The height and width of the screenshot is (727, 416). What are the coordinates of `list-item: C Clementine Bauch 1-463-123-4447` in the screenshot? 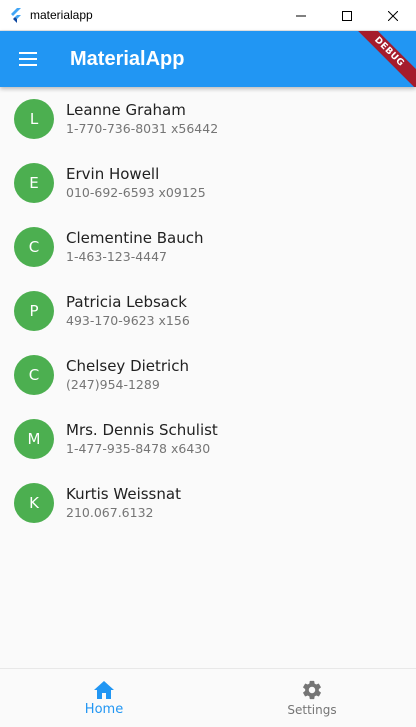 It's located at (208, 247).